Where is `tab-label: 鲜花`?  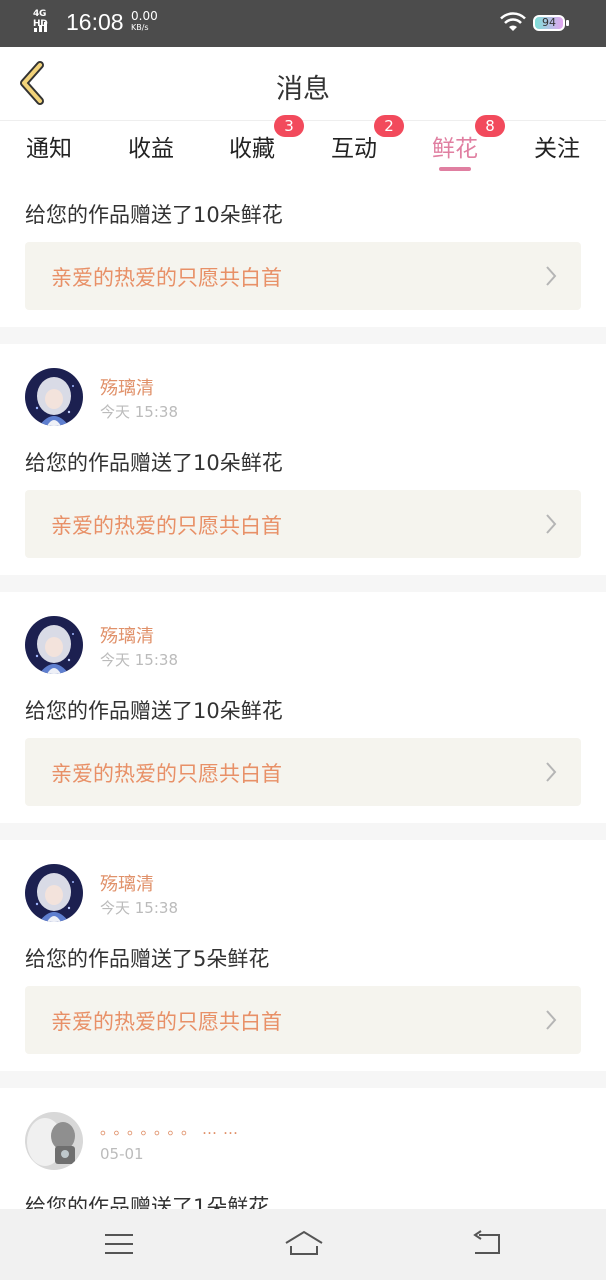
tab-label: 鲜花 is located at coordinates (455, 149).